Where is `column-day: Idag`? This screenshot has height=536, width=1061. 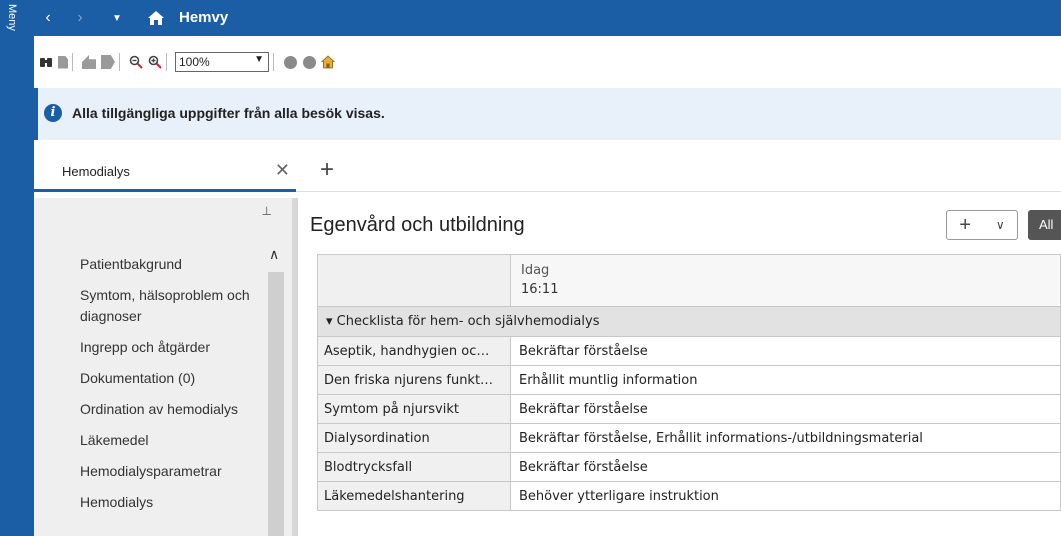
column-day: Idag is located at coordinates (535, 270).